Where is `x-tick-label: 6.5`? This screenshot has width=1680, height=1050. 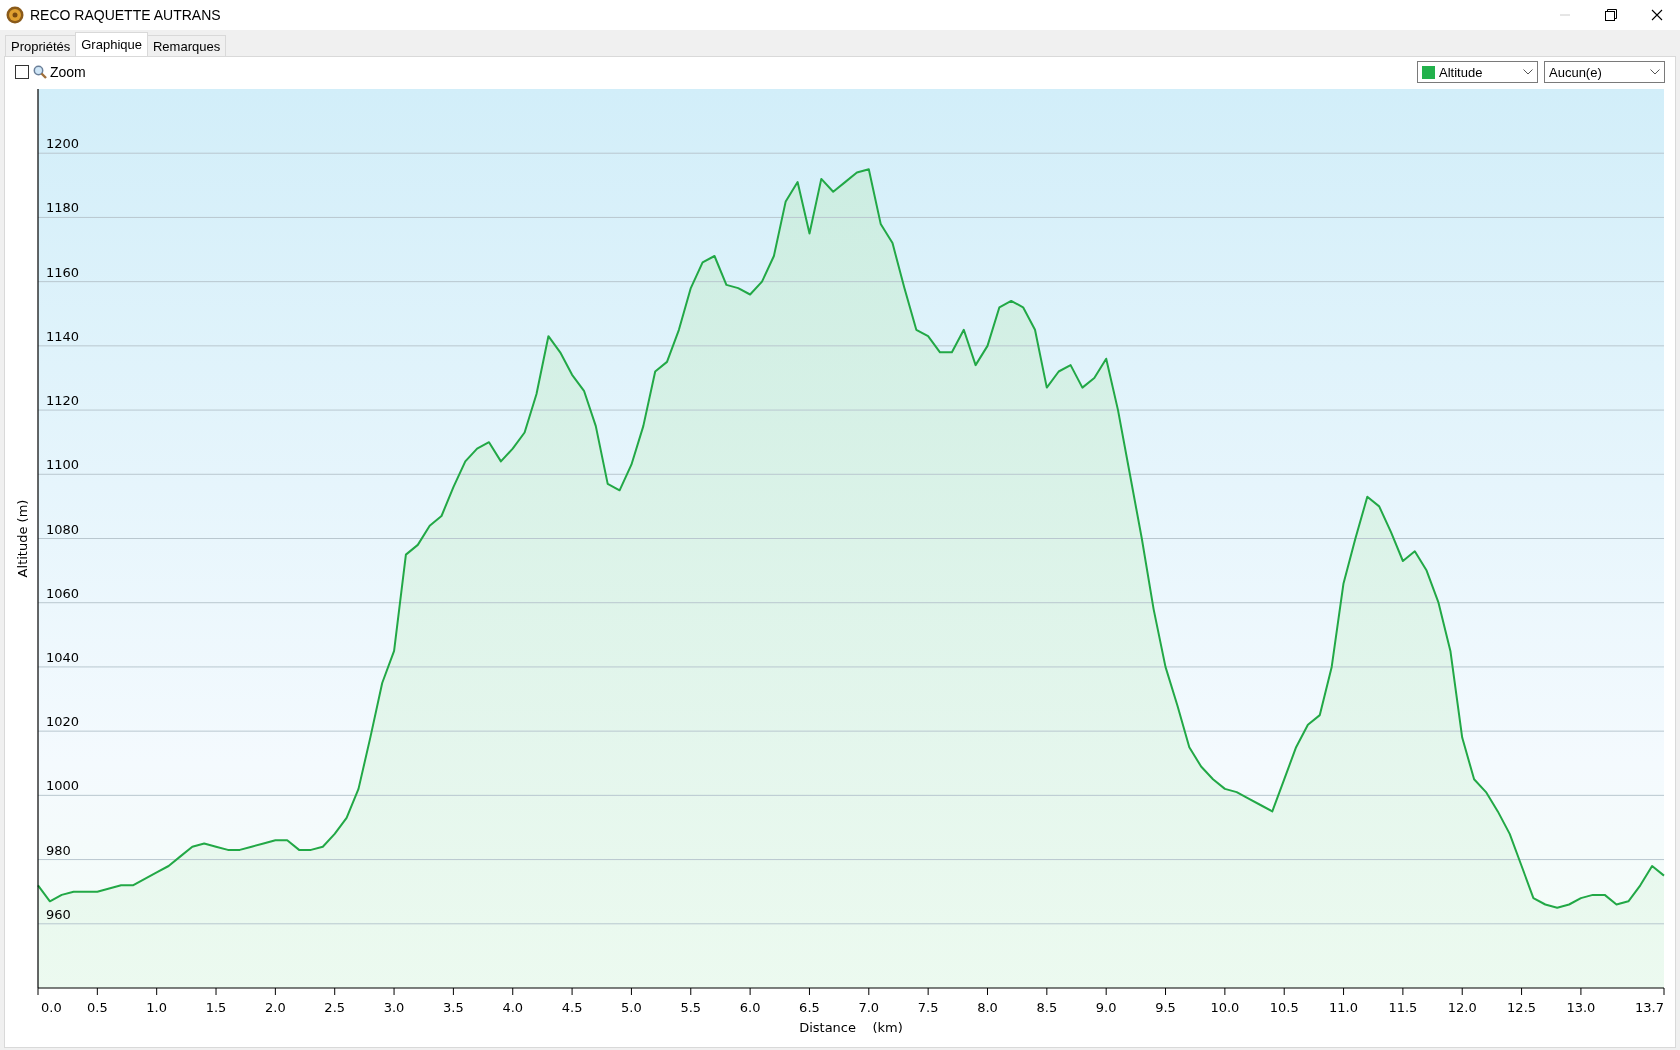
x-tick-label: 6.5 is located at coordinates (809, 1007).